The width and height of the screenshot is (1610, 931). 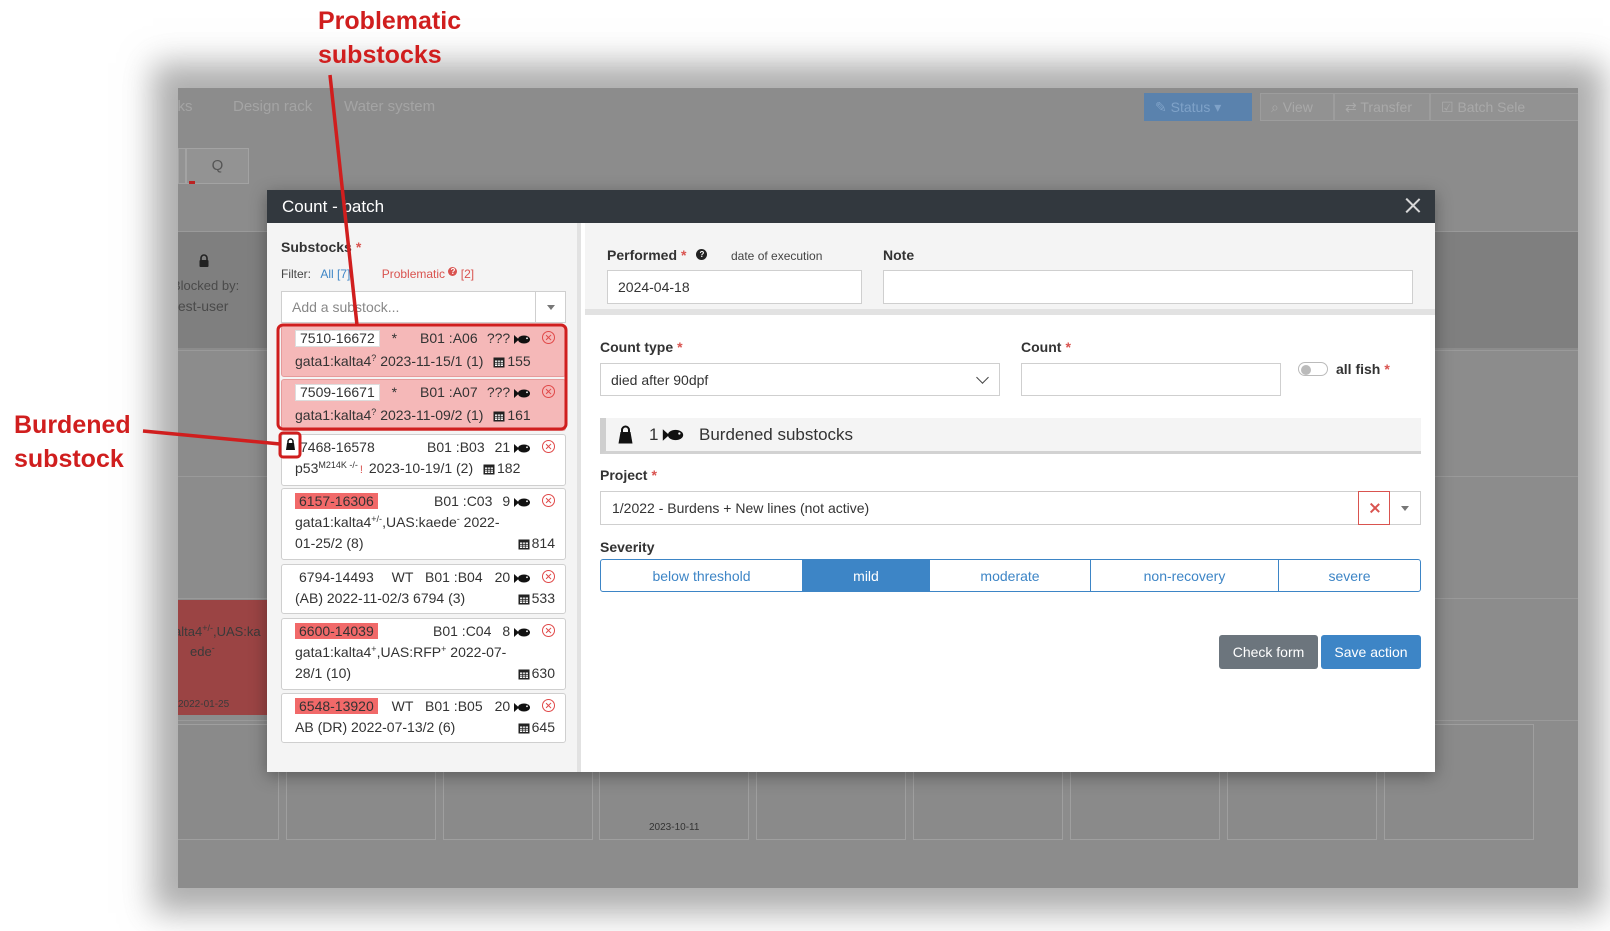 I want to click on bg-grid-cell, so click(x=228, y=782).